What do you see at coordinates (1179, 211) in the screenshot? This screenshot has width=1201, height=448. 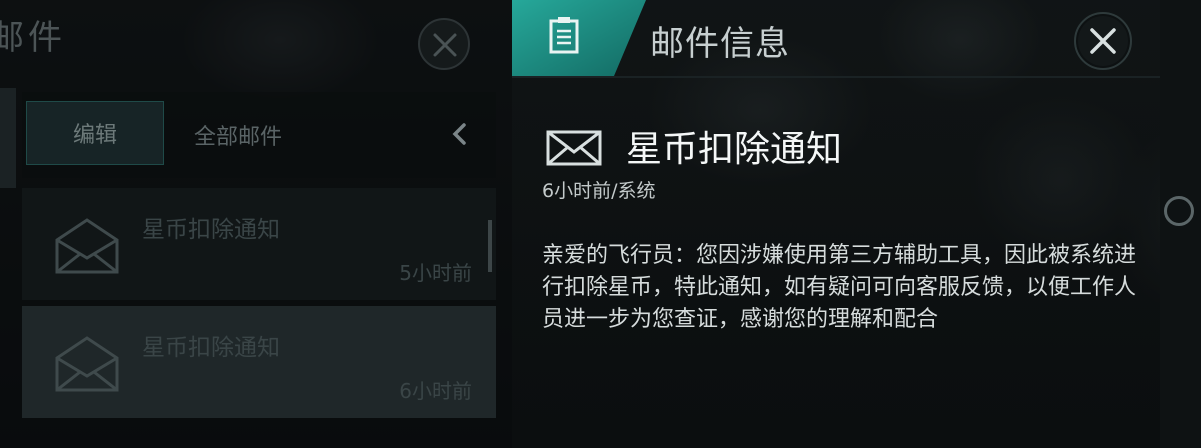 I see `side-gadget-icon` at bounding box center [1179, 211].